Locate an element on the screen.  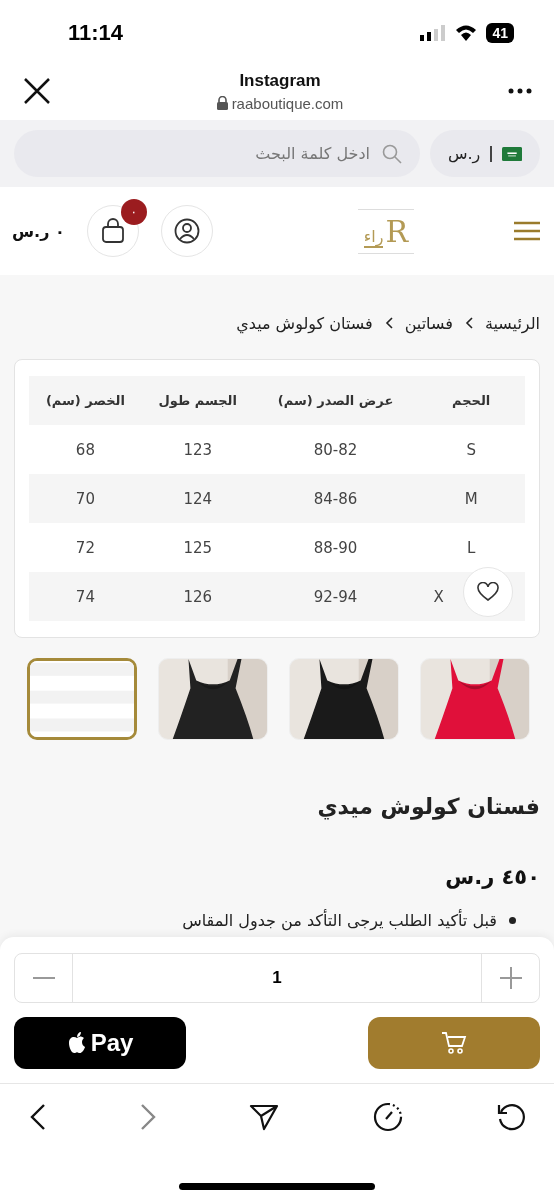
product-title: فستان كولوش ميدي is located at coordinates (428, 806).